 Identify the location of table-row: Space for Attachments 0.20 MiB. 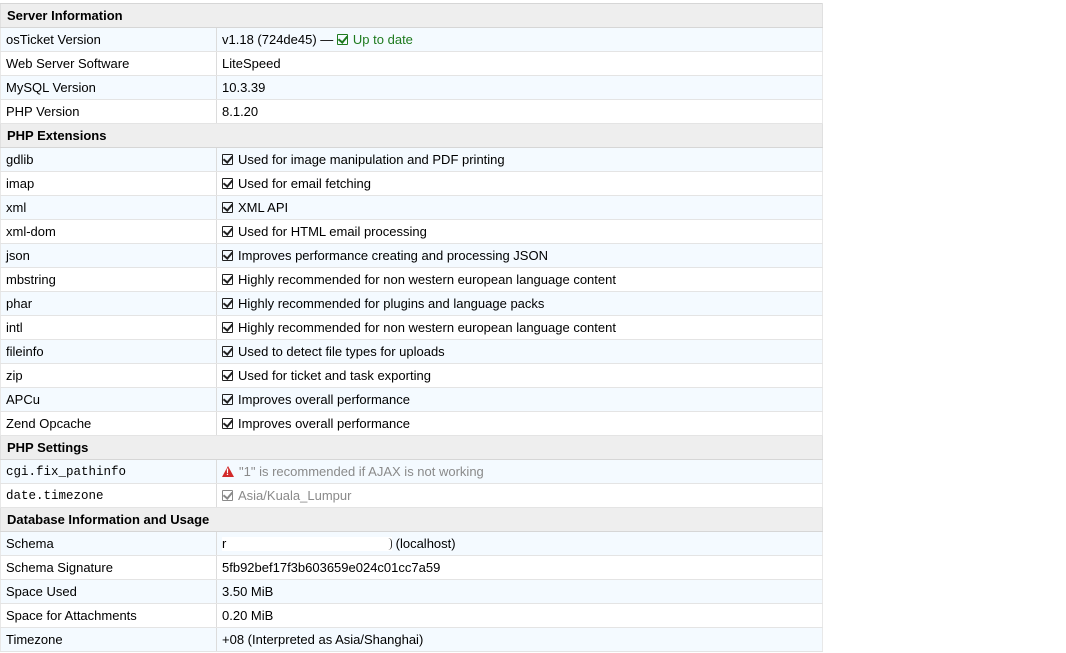
(411, 615).